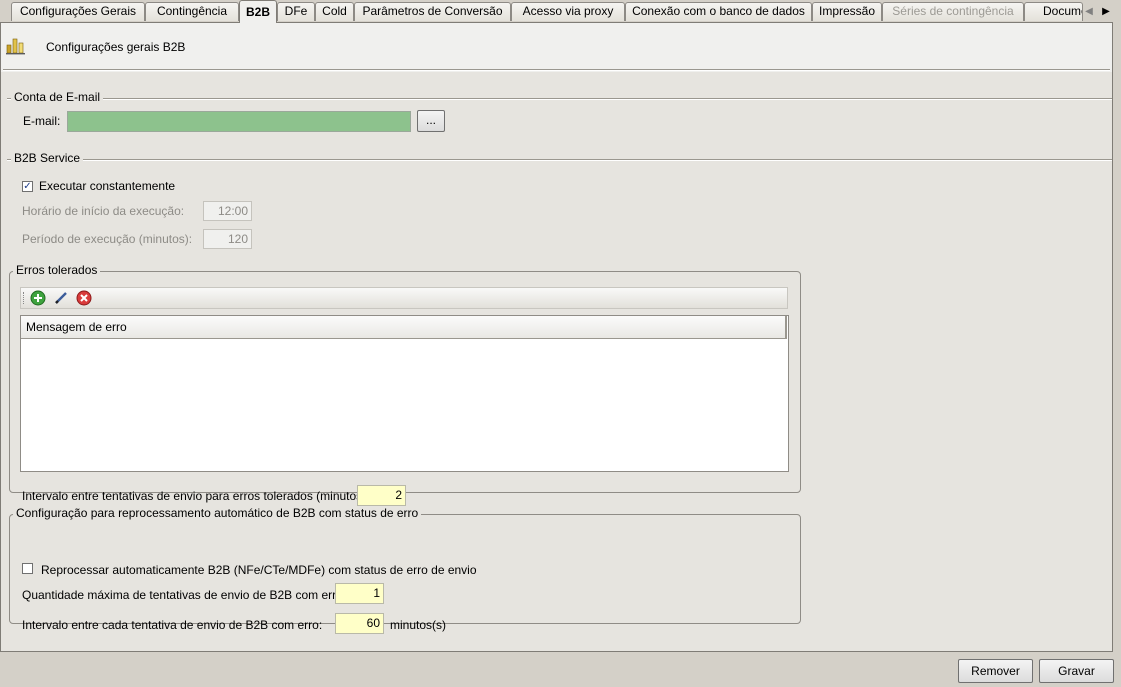 The image size is (1121, 687). Describe the element at coordinates (227, 211) in the screenshot. I see `start-time-field: 12:00` at that location.